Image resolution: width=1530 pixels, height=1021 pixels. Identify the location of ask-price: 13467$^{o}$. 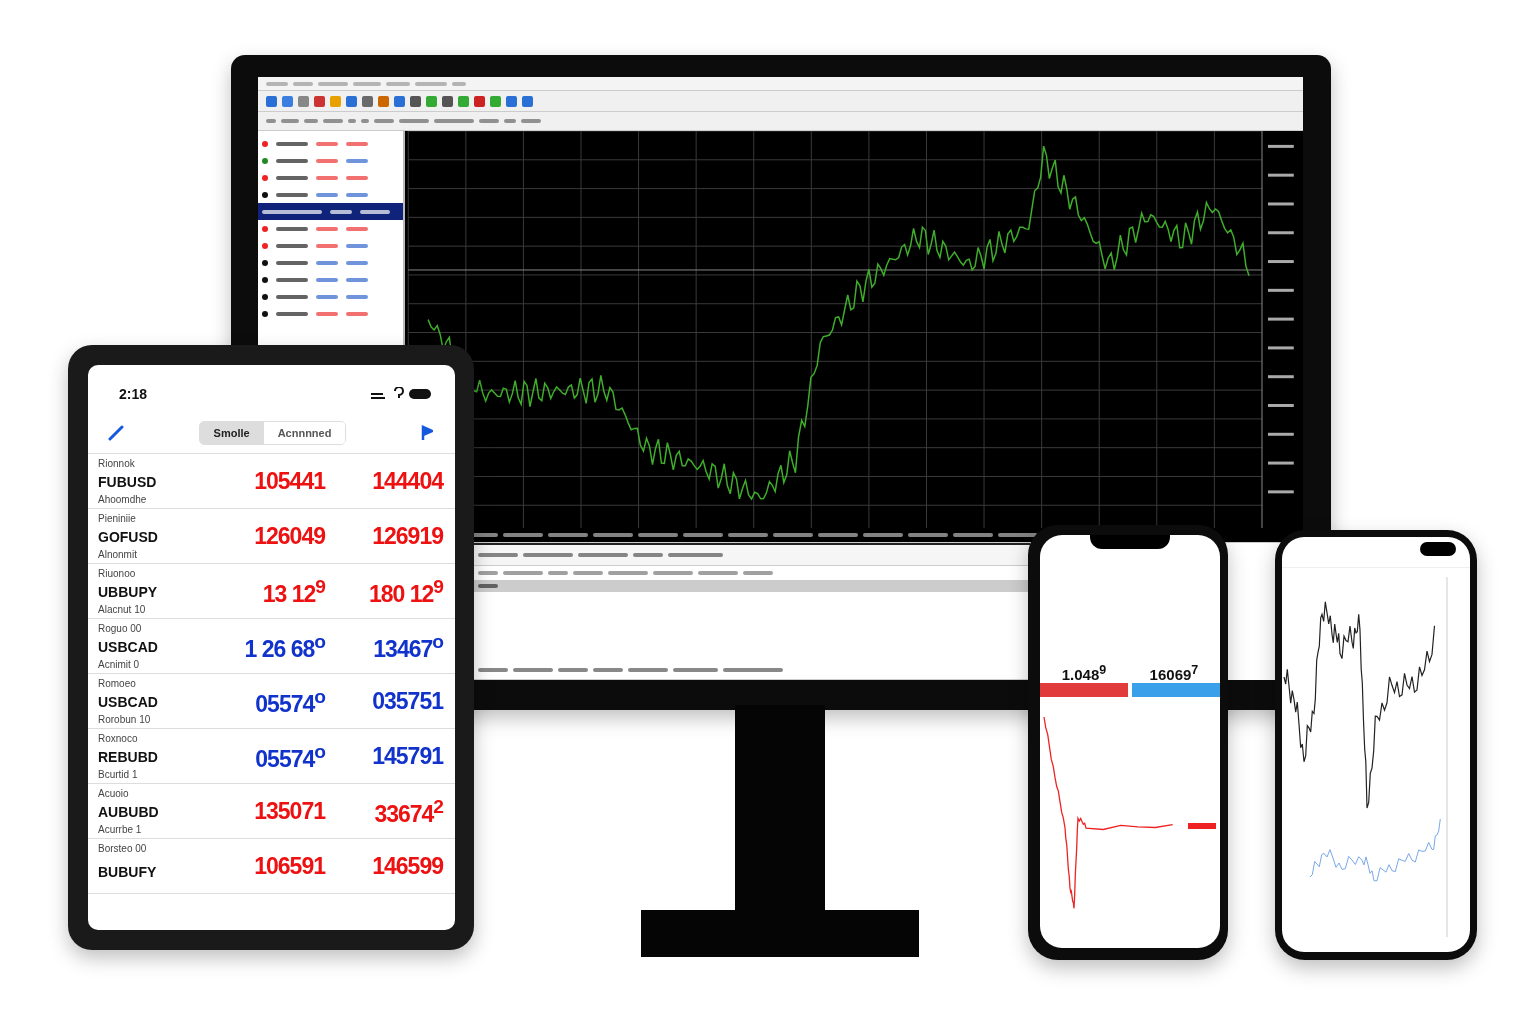
(408, 646).